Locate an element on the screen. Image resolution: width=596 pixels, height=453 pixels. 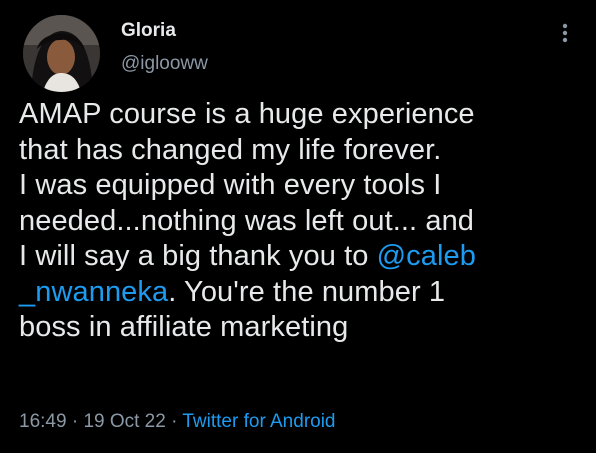
profile-photo-icon is located at coordinates (61, 53).